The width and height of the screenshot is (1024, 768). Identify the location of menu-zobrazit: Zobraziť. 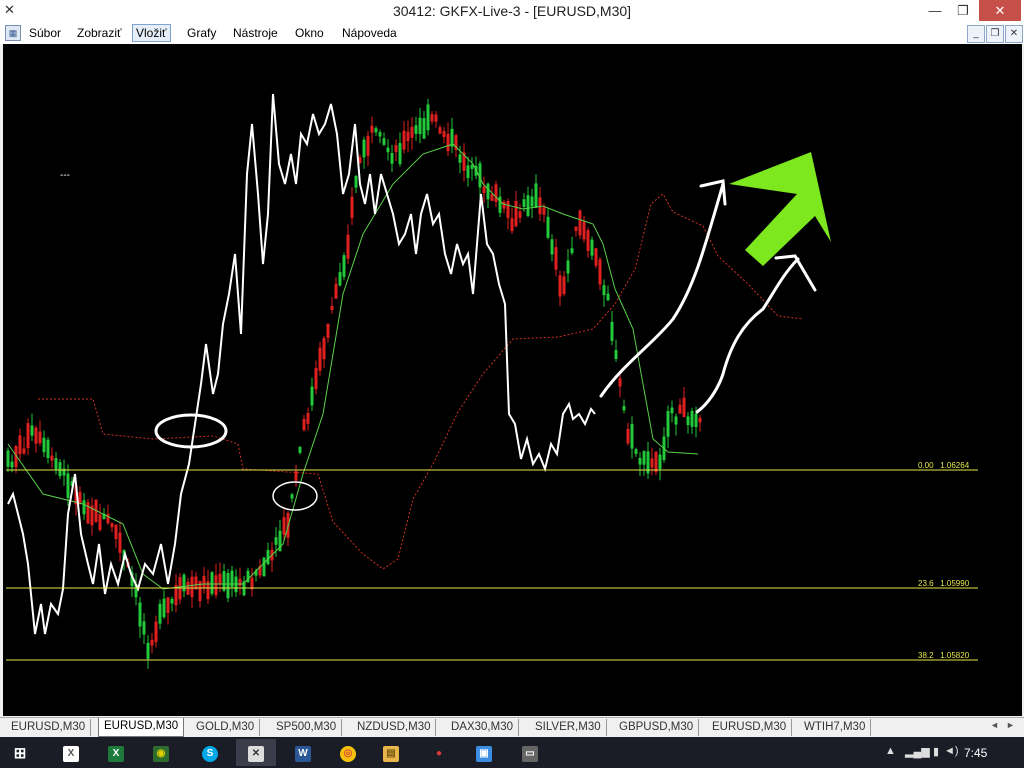
(99, 33).